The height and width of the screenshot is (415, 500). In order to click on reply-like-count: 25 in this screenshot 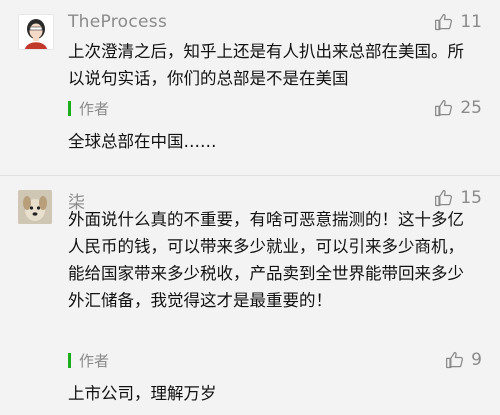, I will do `click(471, 108)`.